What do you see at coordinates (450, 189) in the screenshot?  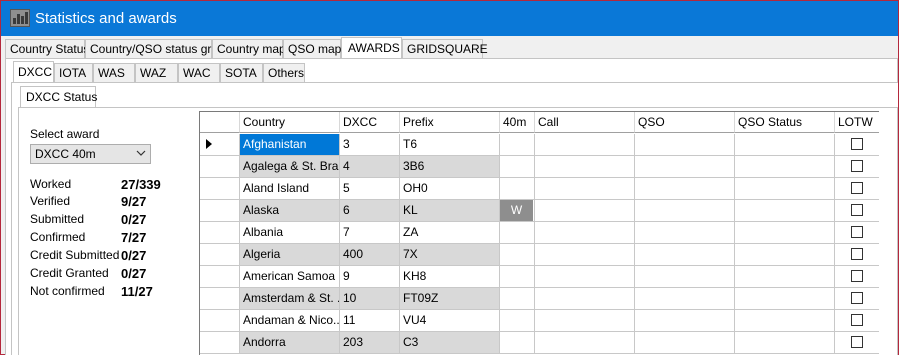 I see `prefix-cell: OH0` at bounding box center [450, 189].